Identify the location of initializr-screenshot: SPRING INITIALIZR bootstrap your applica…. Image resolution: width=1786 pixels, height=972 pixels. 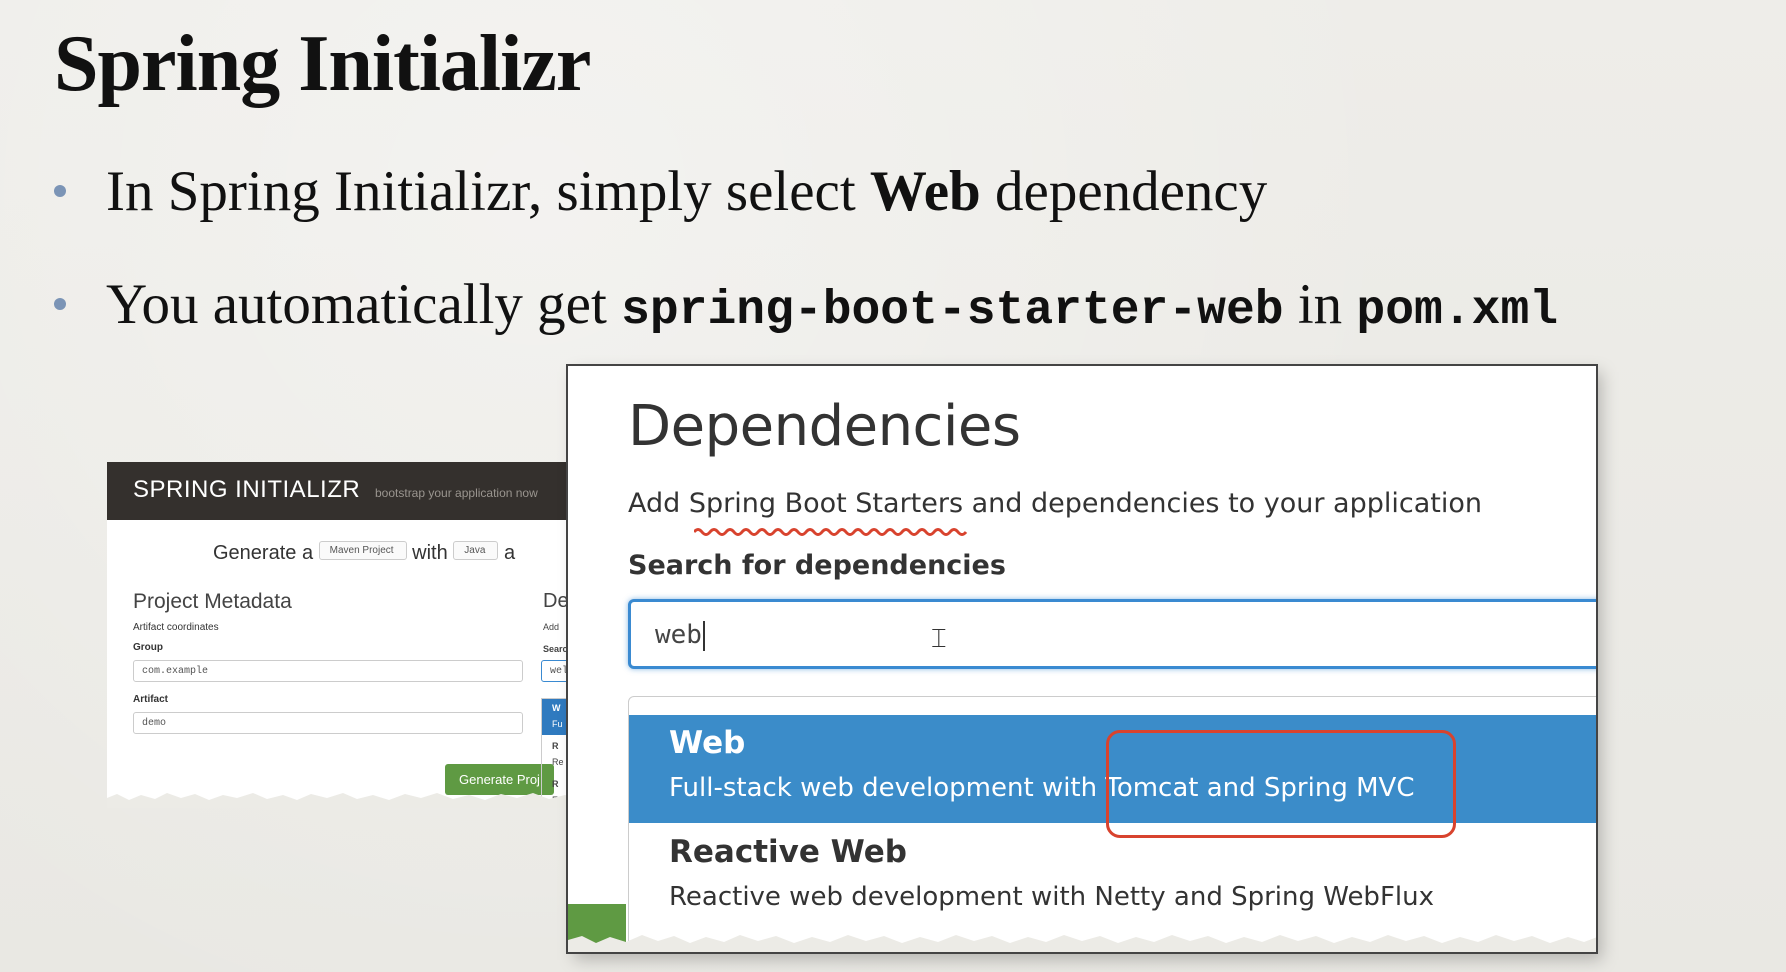
(342, 635).